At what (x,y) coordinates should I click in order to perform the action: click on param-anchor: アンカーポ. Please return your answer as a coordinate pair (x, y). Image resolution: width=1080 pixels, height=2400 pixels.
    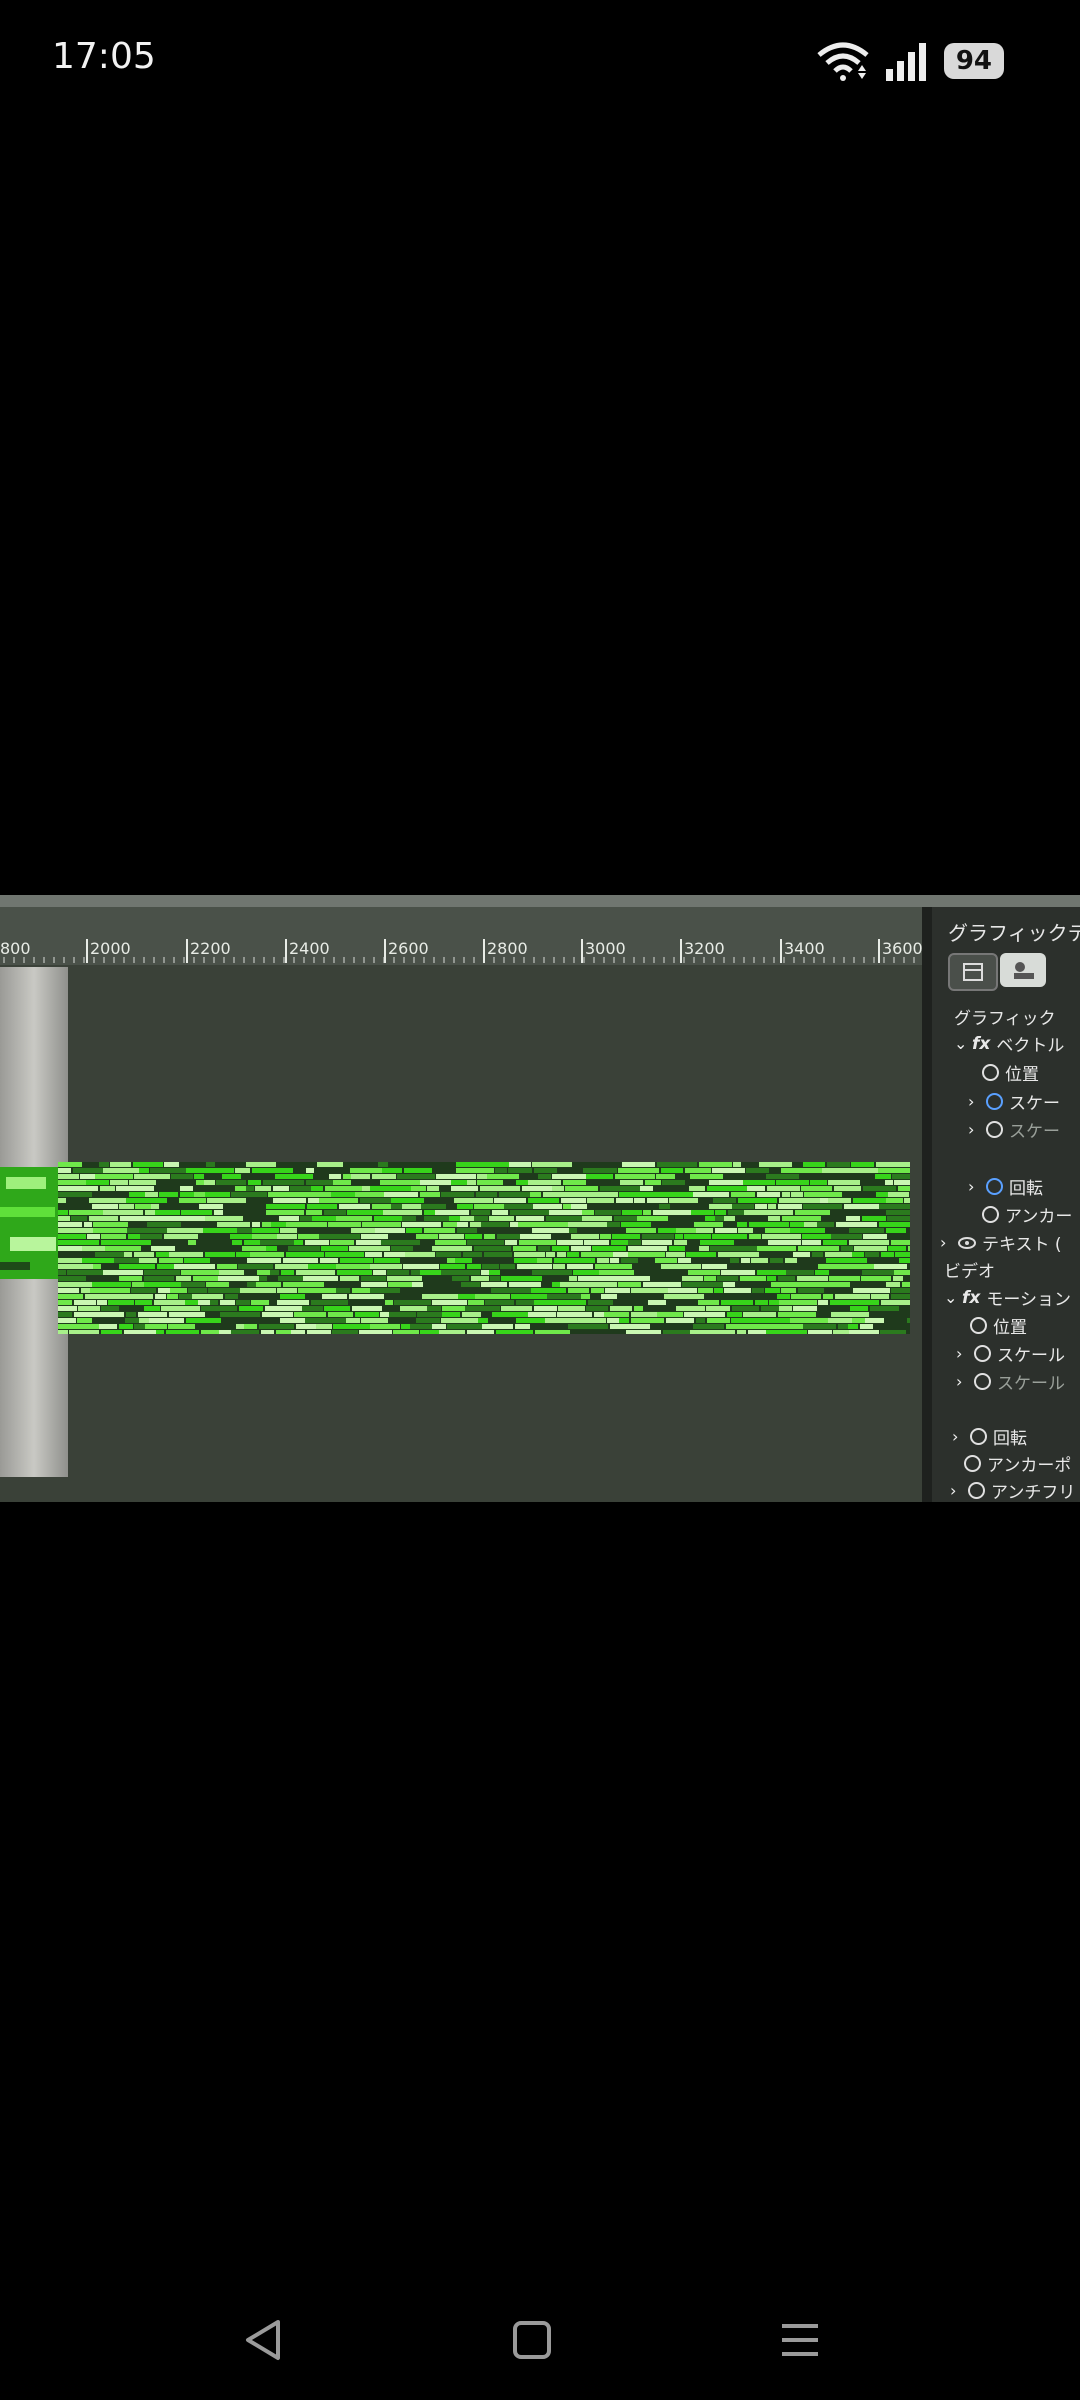
    Looking at the image, I should click on (1017, 1463).